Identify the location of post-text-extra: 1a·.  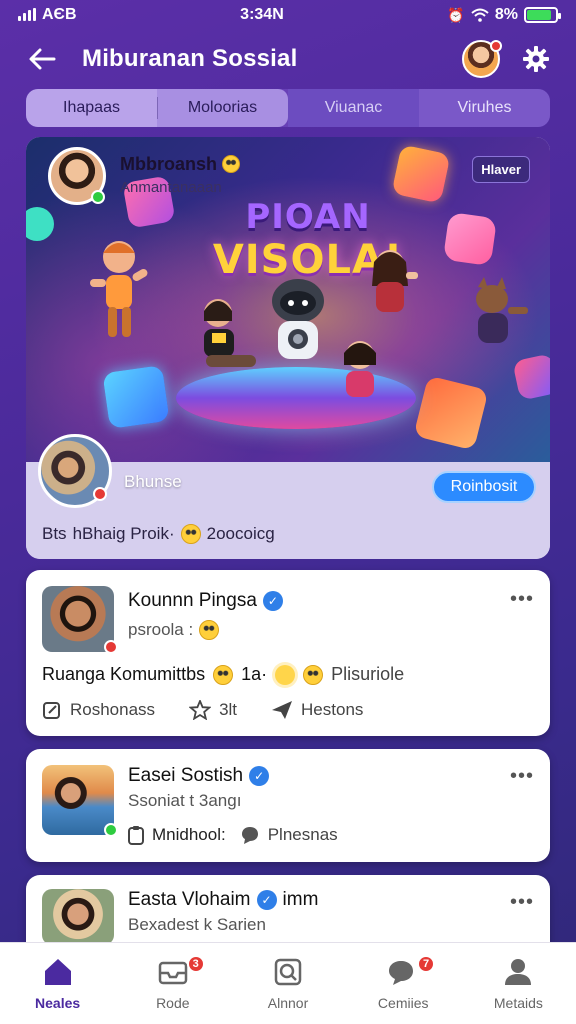
(254, 674).